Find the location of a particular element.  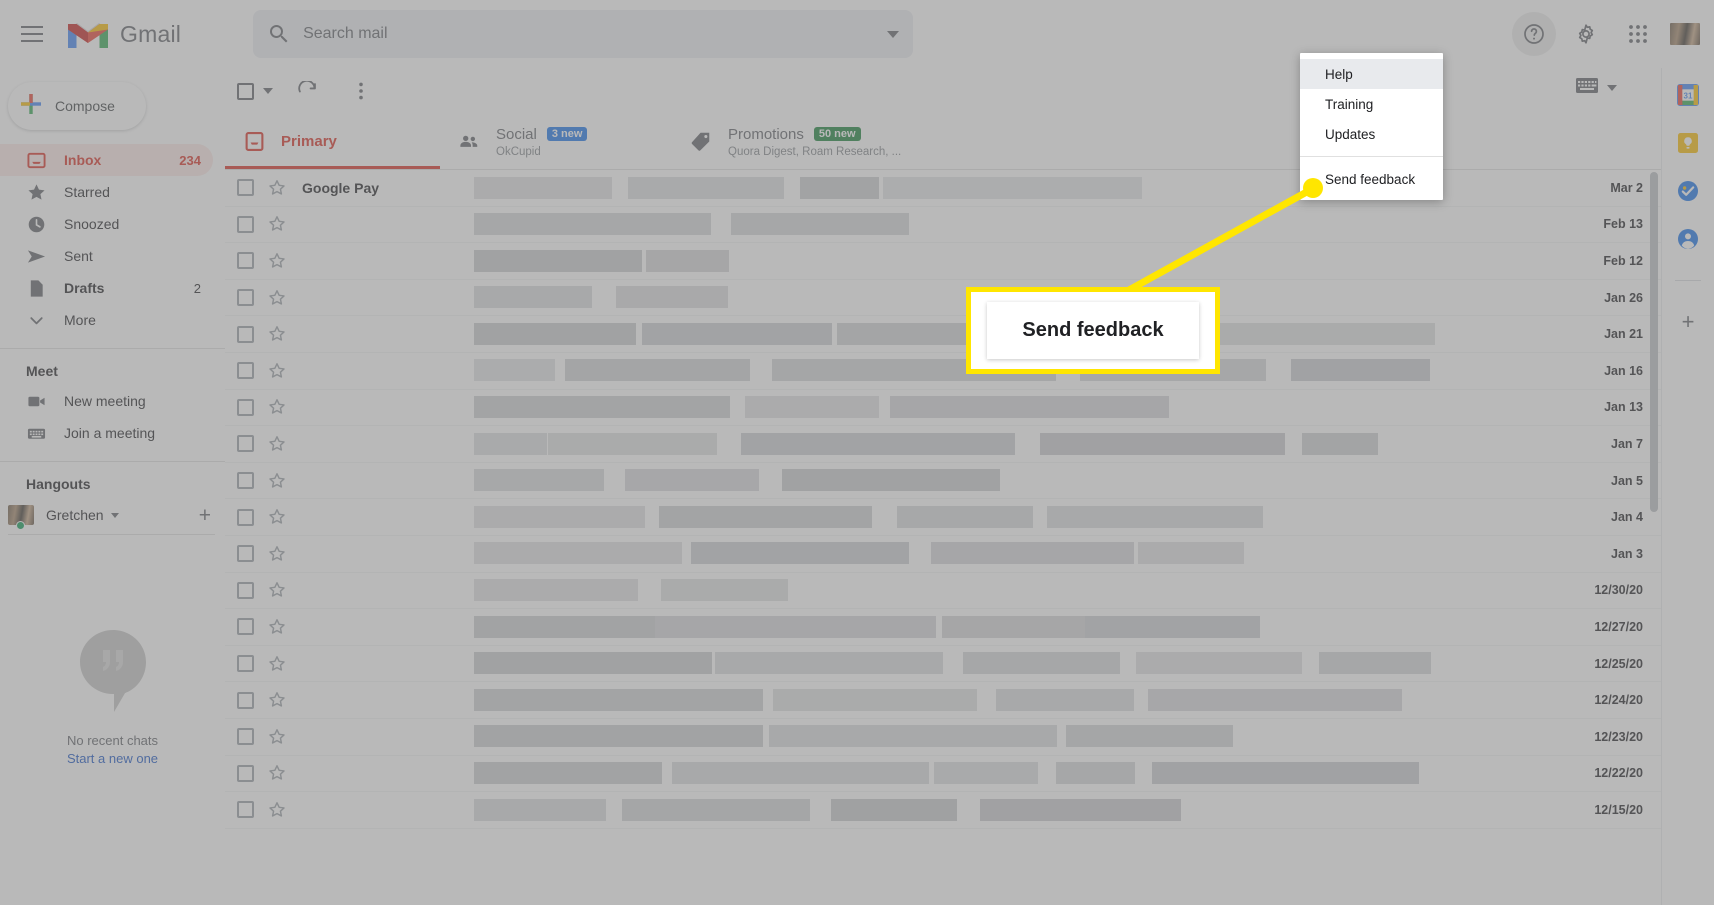

list-scrollbar is located at coordinates (1654, 342).